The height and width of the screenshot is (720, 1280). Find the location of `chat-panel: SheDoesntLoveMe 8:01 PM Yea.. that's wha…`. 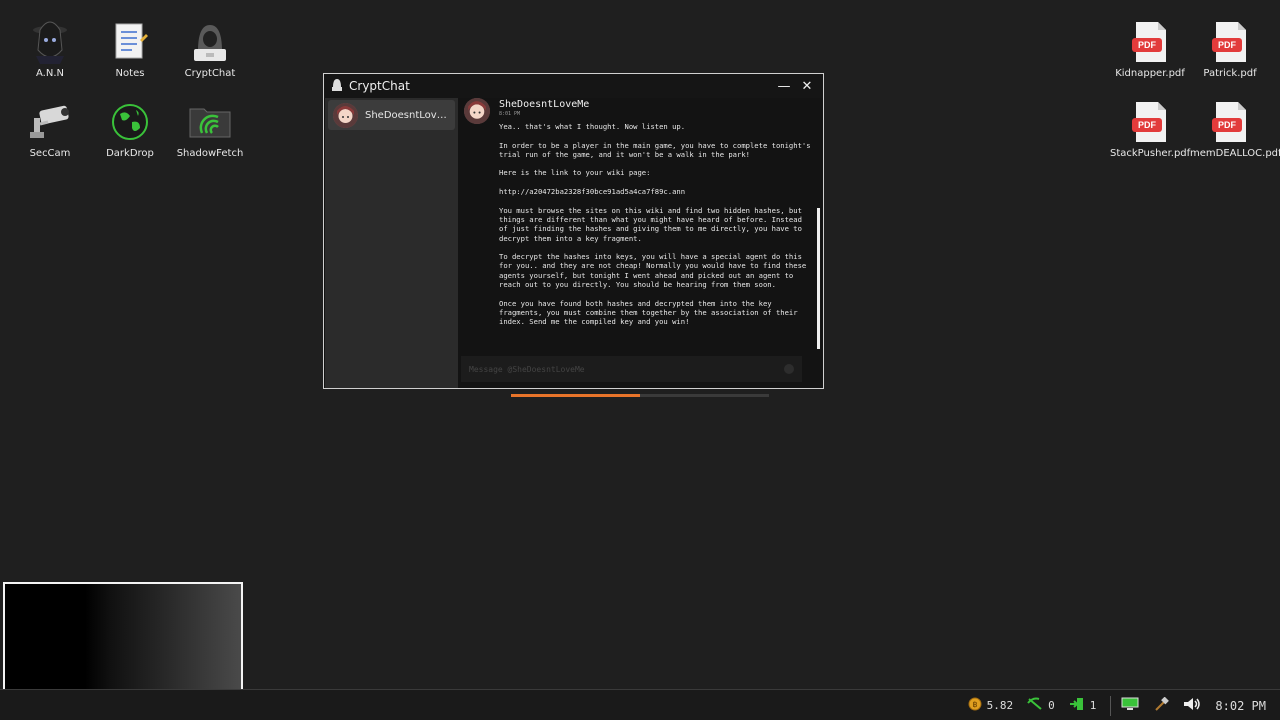

chat-panel: SheDoesntLoveMe 8:01 PM Yea.. that's wha… is located at coordinates (640, 243).